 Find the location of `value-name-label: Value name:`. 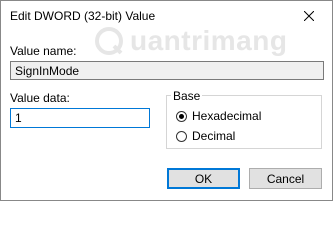

value-name-label: Value name: is located at coordinates (43, 51).